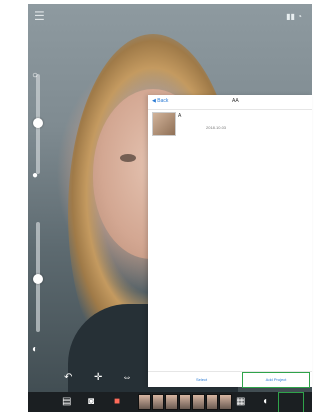 This screenshot has height=412, width=320. Describe the element at coordinates (180, 116) in the screenshot. I see `project-name: A` at that location.